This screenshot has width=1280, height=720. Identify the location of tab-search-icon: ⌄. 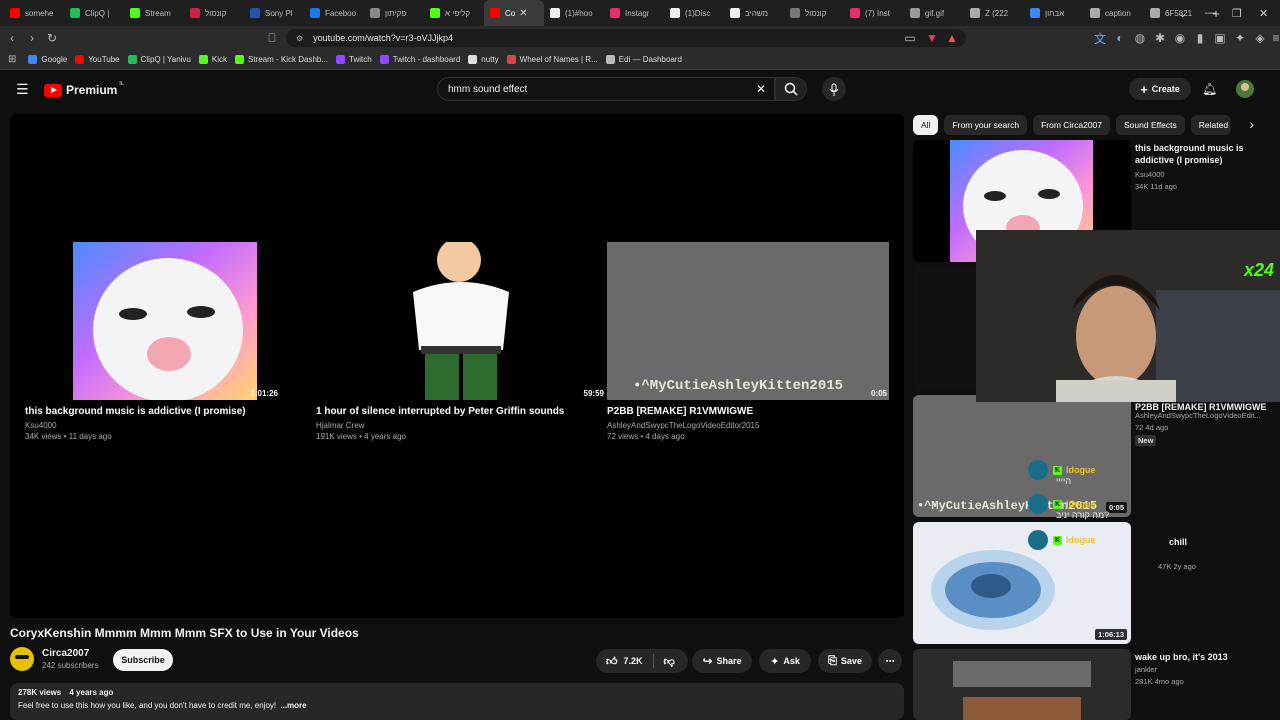
(1182, 13).